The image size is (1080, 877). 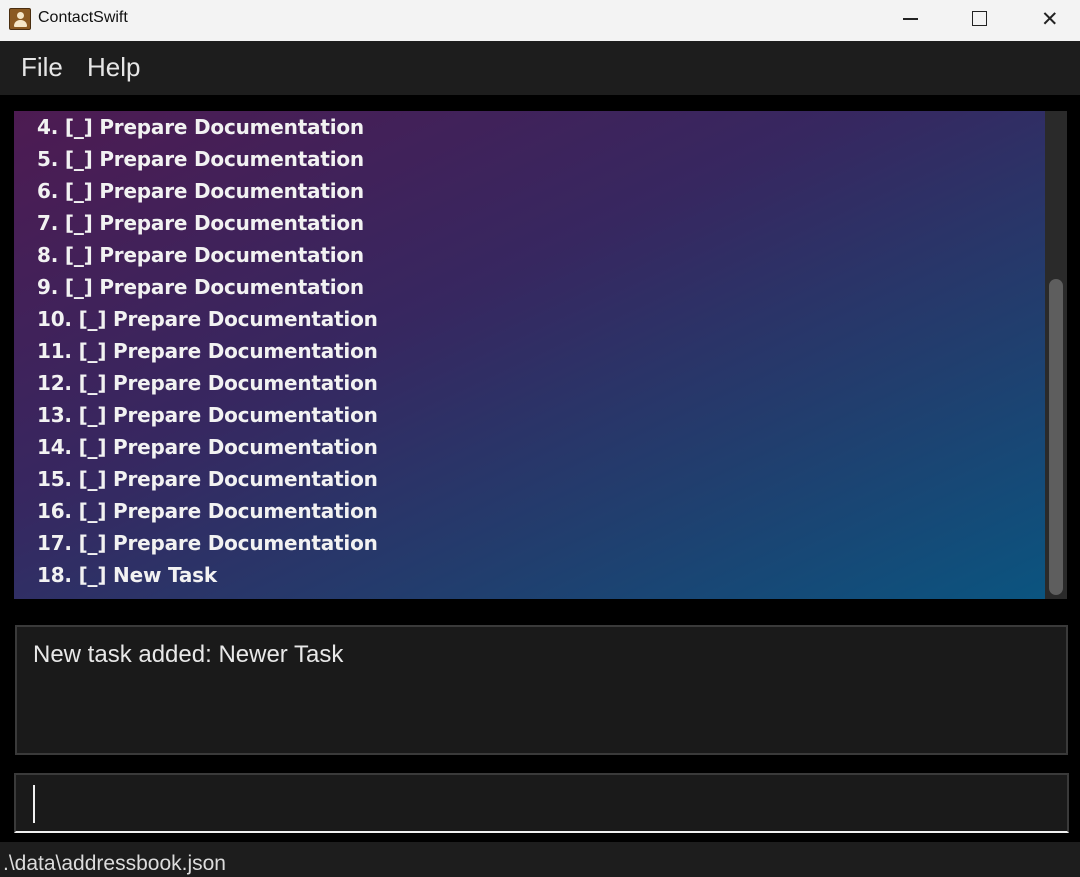 I want to click on menu-bar: File Help, so click(x=540, y=68).